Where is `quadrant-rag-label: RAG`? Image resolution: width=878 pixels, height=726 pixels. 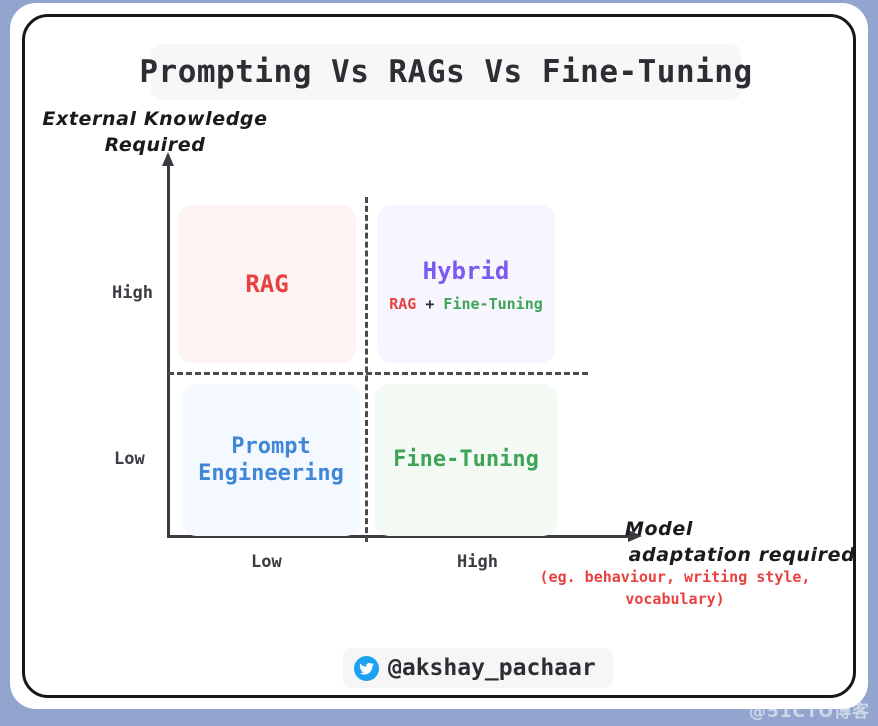 quadrant-rag-label: RAG is located at coordinates (267, 284).